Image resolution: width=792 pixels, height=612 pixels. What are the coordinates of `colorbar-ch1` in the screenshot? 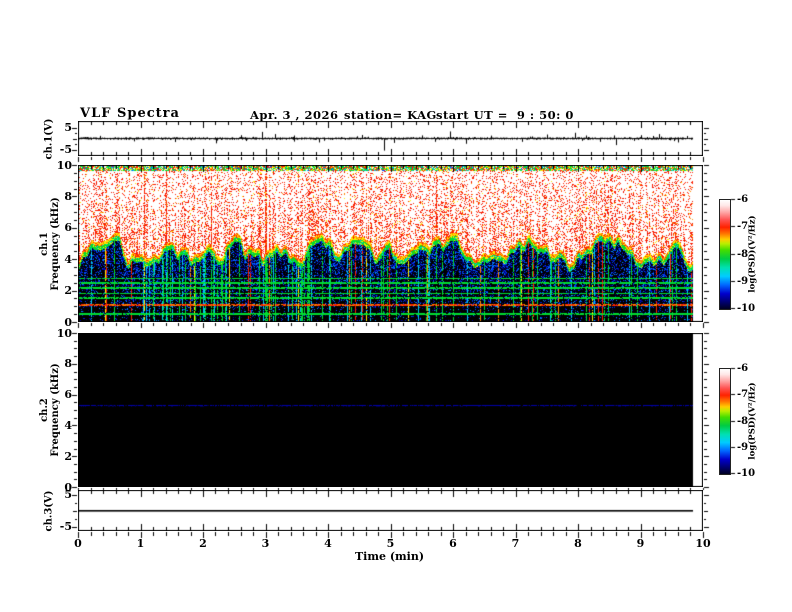 It's located at (725, 254).